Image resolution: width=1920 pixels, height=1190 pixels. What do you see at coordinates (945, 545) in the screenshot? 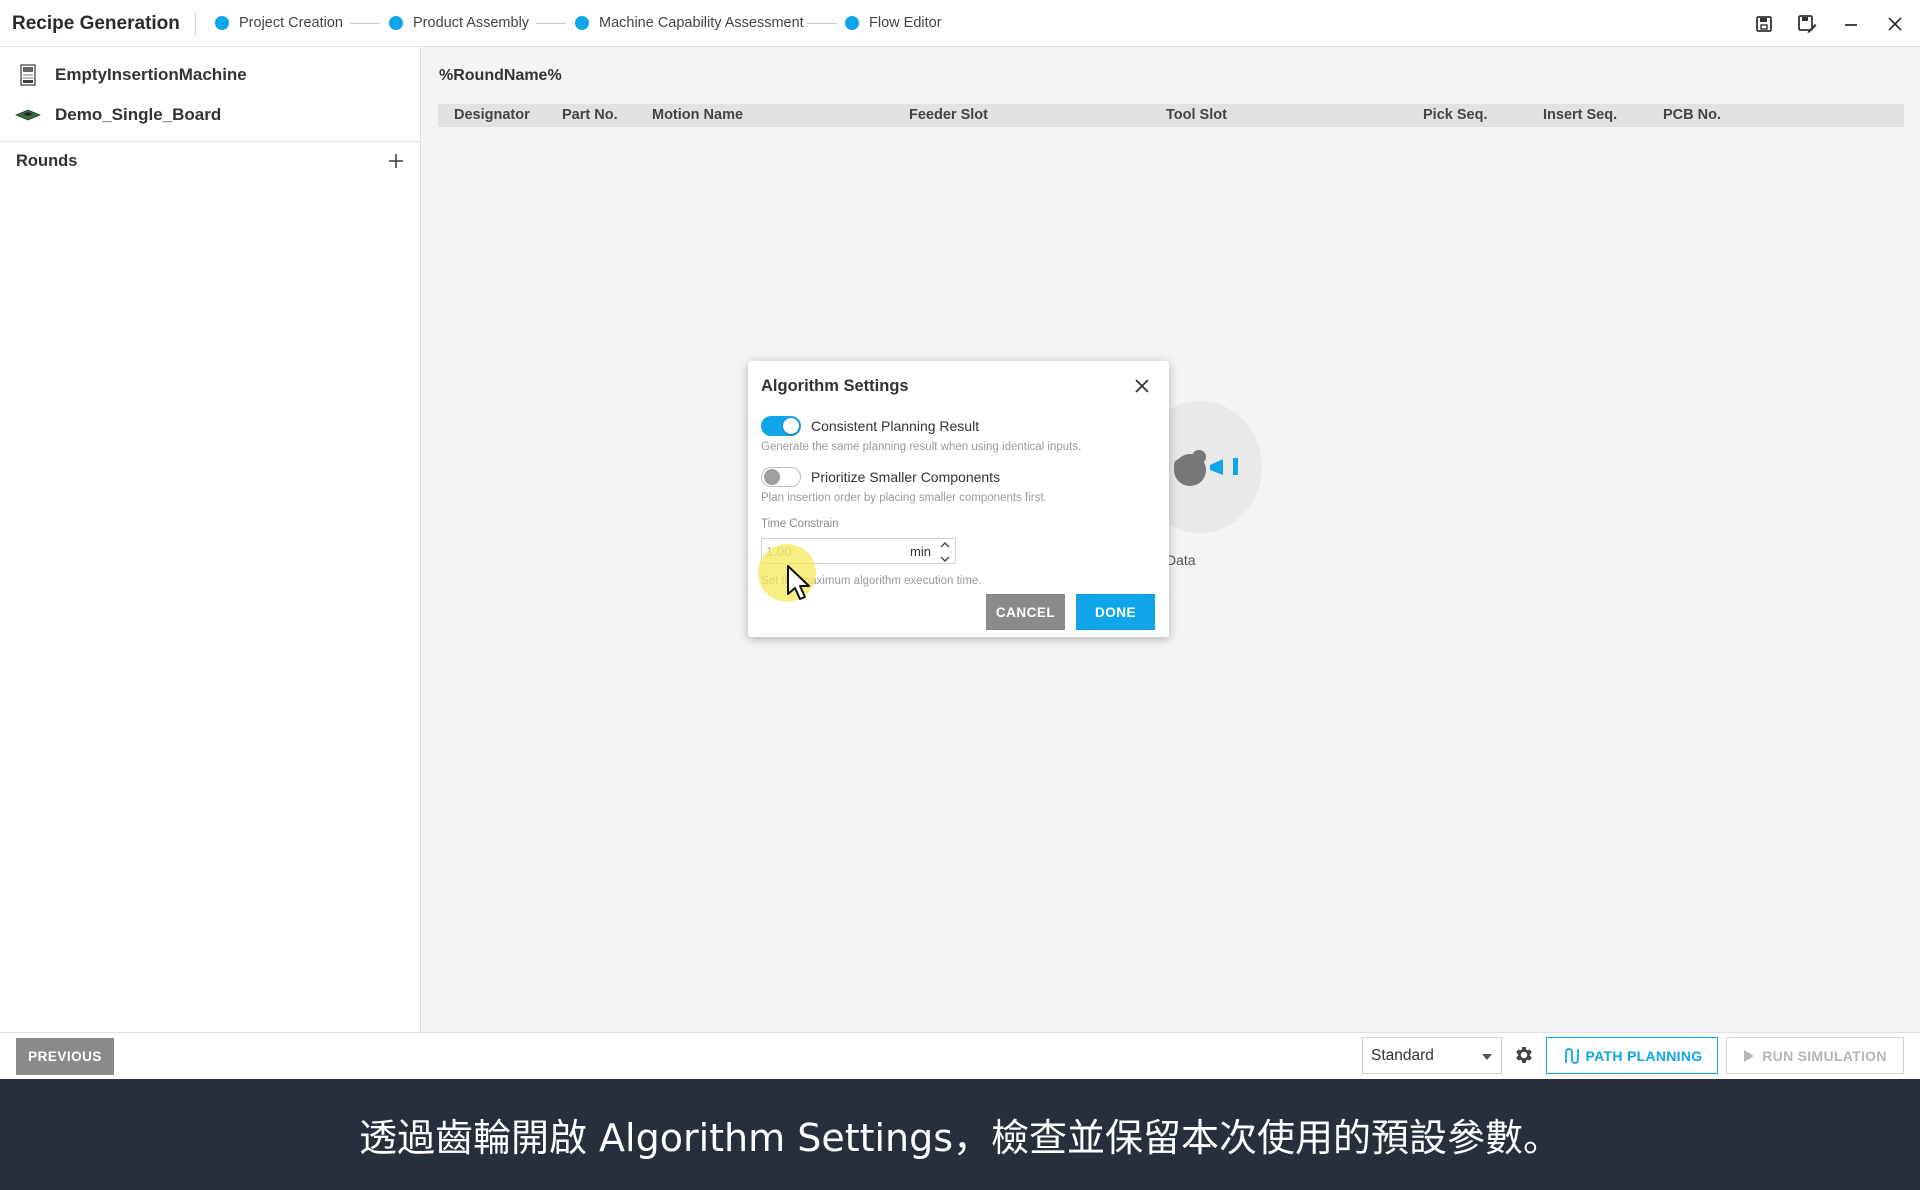
I see `chevron-up-icon` at bounding box center [945, 545].